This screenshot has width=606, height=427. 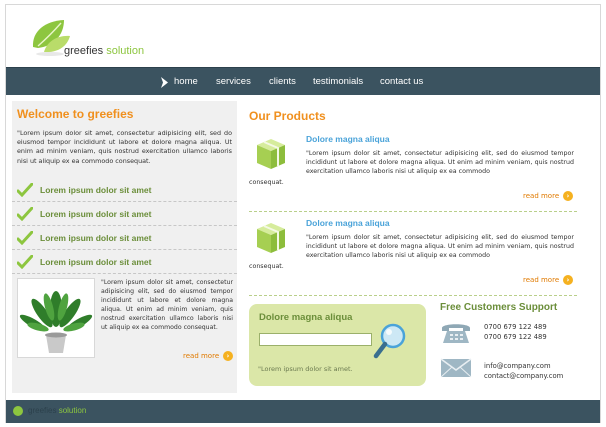 I want to click on products-title: Our Products, so click(x=287, y=116).